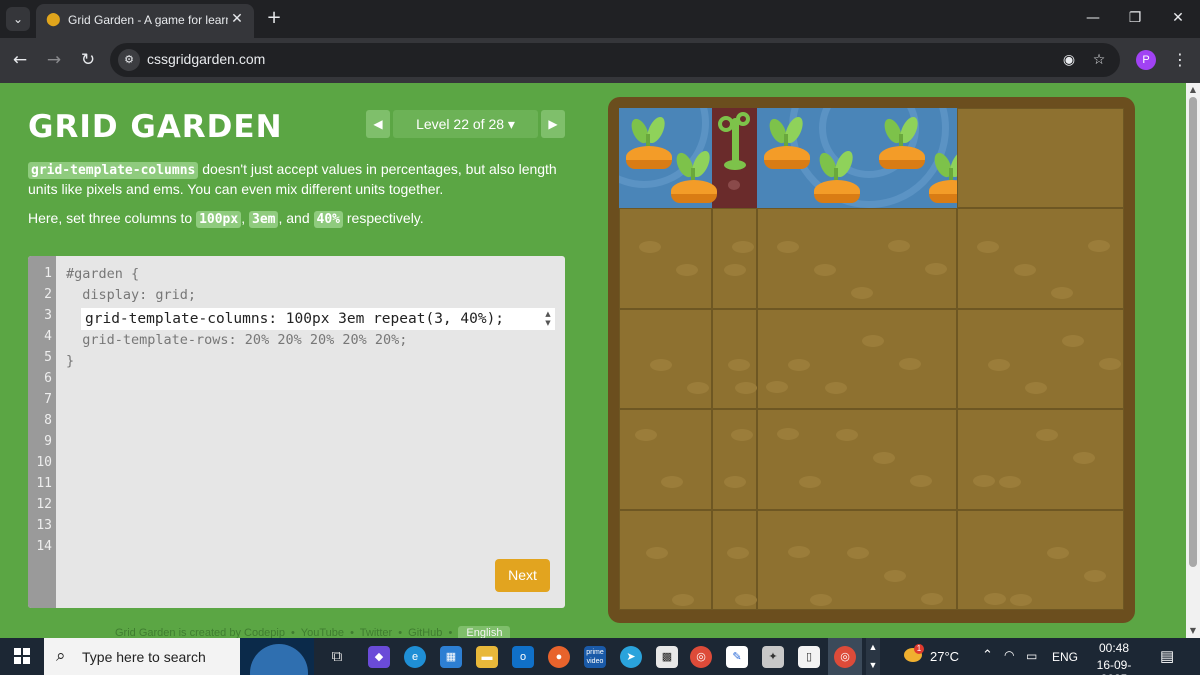 This screenshot has height=675, width=1200. Describe the element at coordinates (522, 575) in the screenshot. I see `next-button: Next` at that location.